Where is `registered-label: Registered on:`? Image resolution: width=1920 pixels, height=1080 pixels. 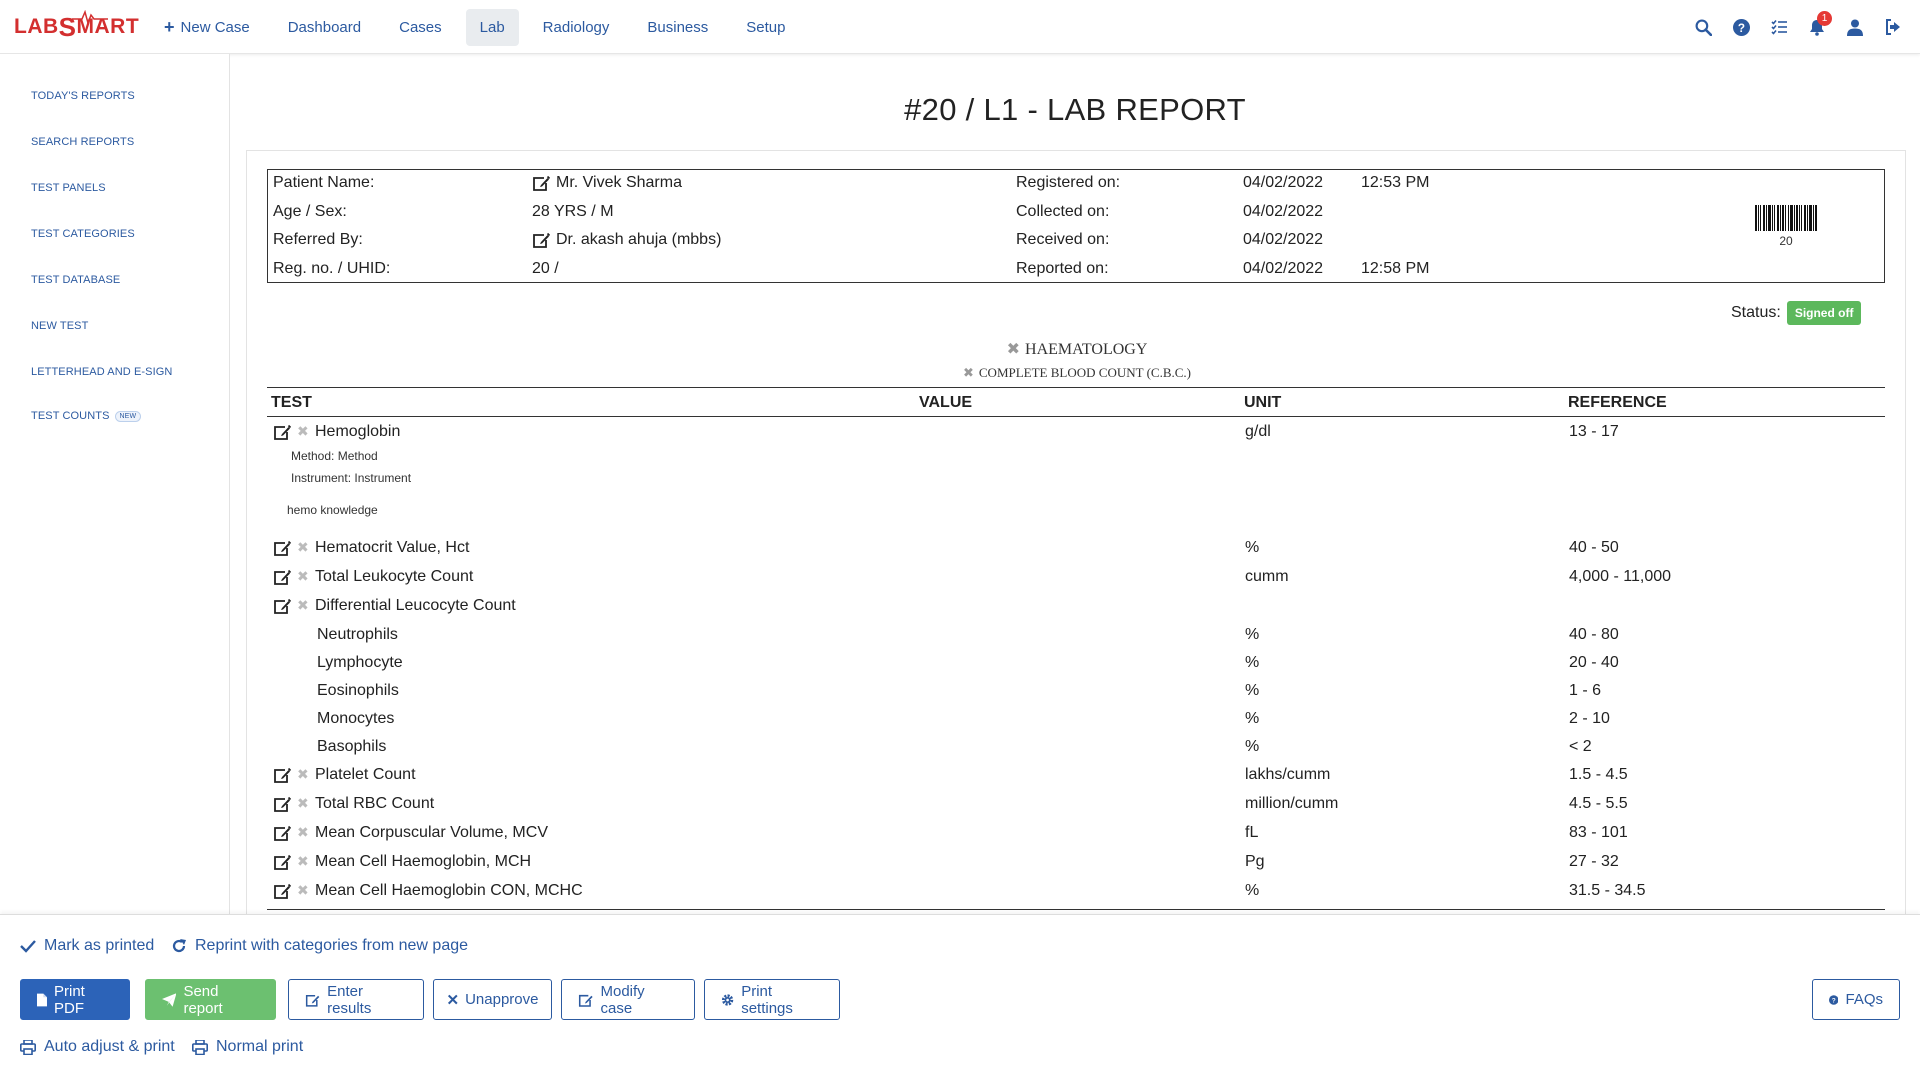
registered-label: Registered on: is located at coordinates (1068, 182).